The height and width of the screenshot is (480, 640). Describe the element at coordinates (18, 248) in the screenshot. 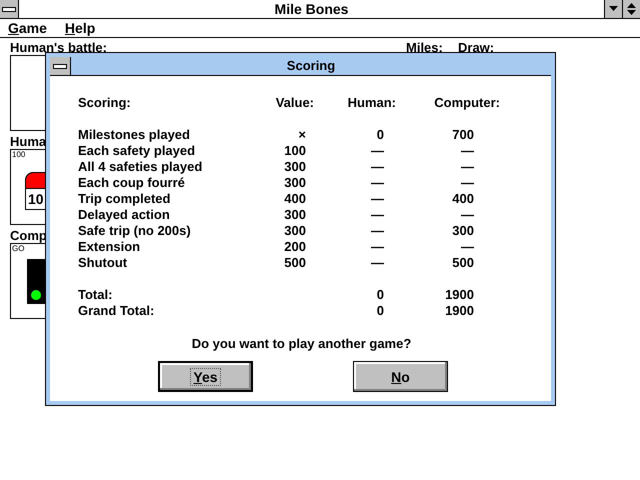

I see `card-corner-label: GO` at that location.